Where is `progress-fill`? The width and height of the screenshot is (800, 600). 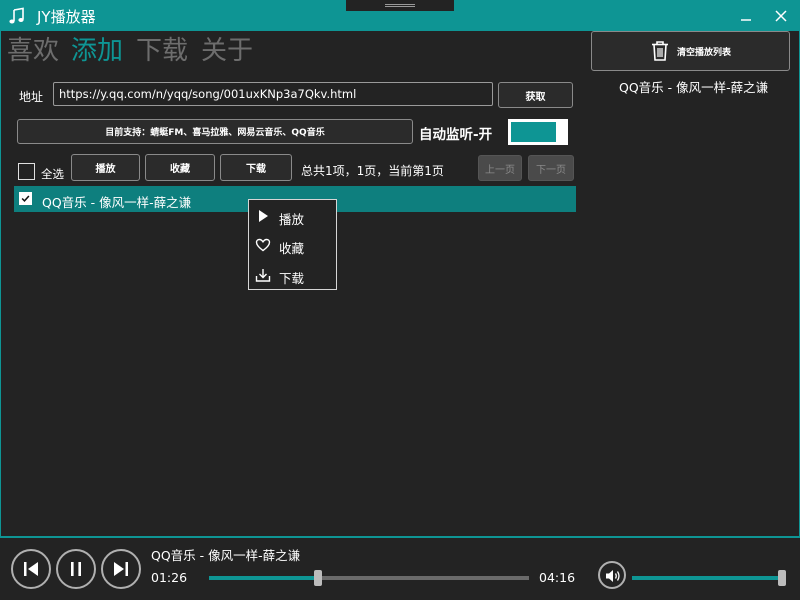
progress-fill is located at coordinates (263, 578).